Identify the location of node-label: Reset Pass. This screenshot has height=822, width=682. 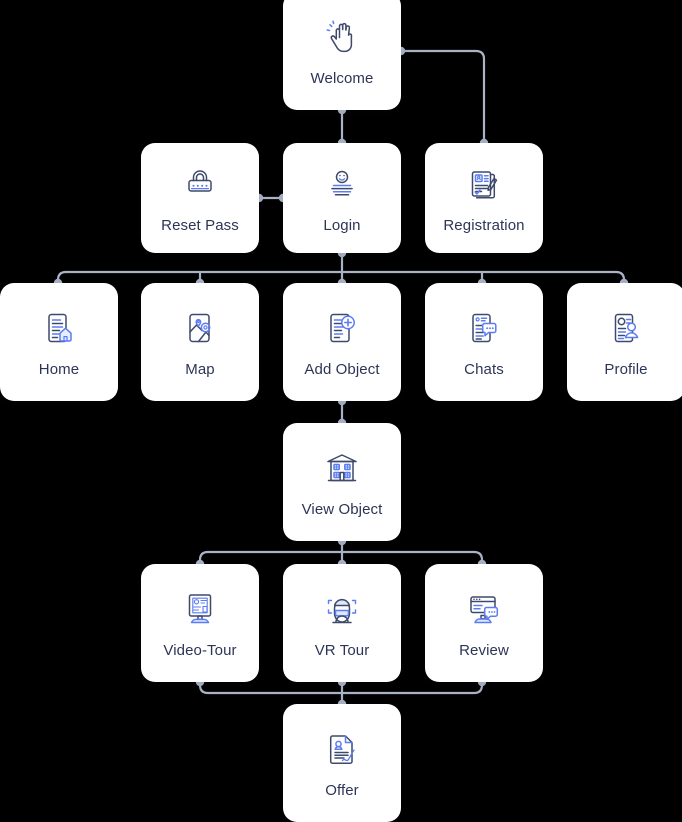
(200, 225).